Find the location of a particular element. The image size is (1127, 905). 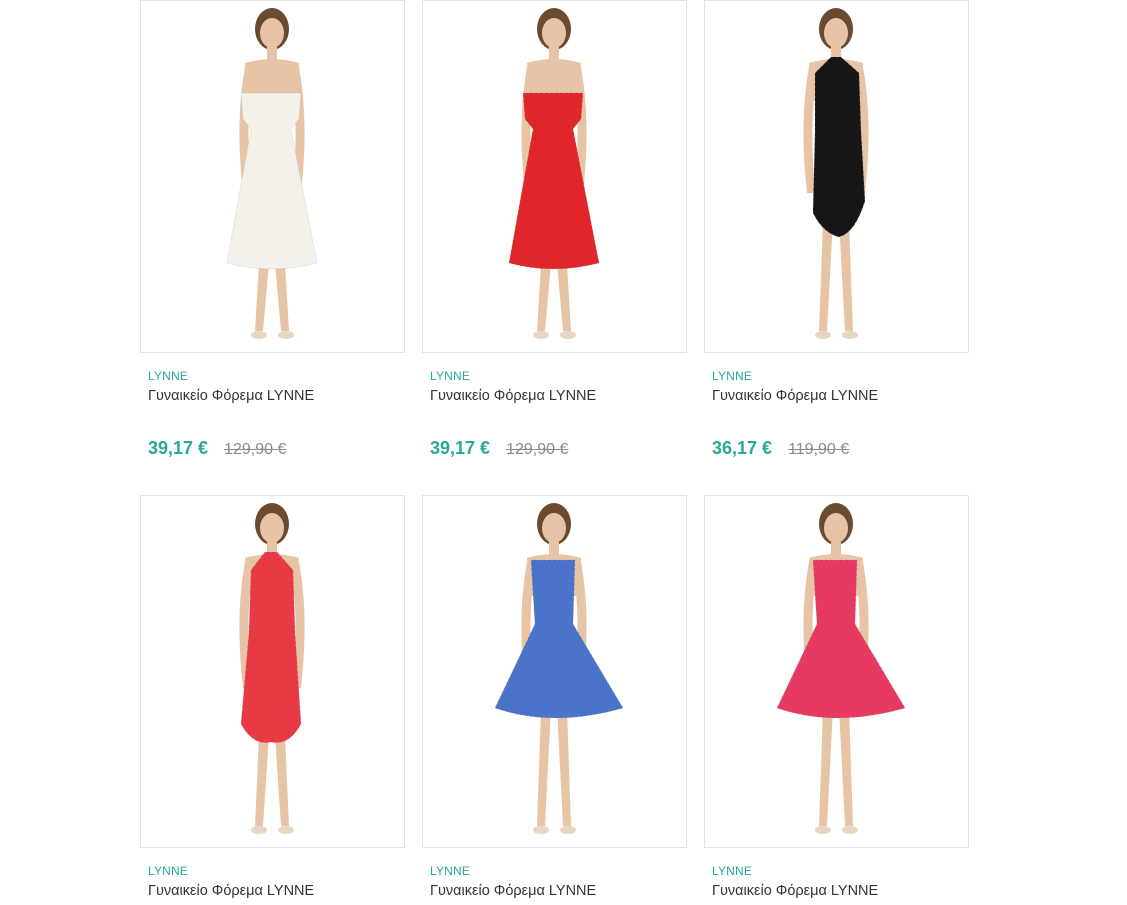

price-row: 36,17 € 119,90 € is located at coordinates (780, 448).